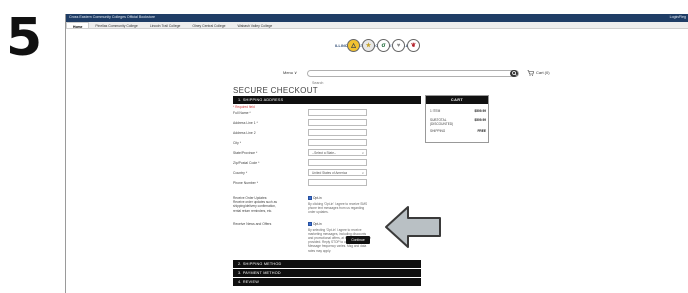 Image resolution: width=688 pixels, height=293 pixels. What do you see at coordinates (340, 224) in the screenshot?
I see `news-offers-checkbox: Opt-in` at bounding box center [340, 224].